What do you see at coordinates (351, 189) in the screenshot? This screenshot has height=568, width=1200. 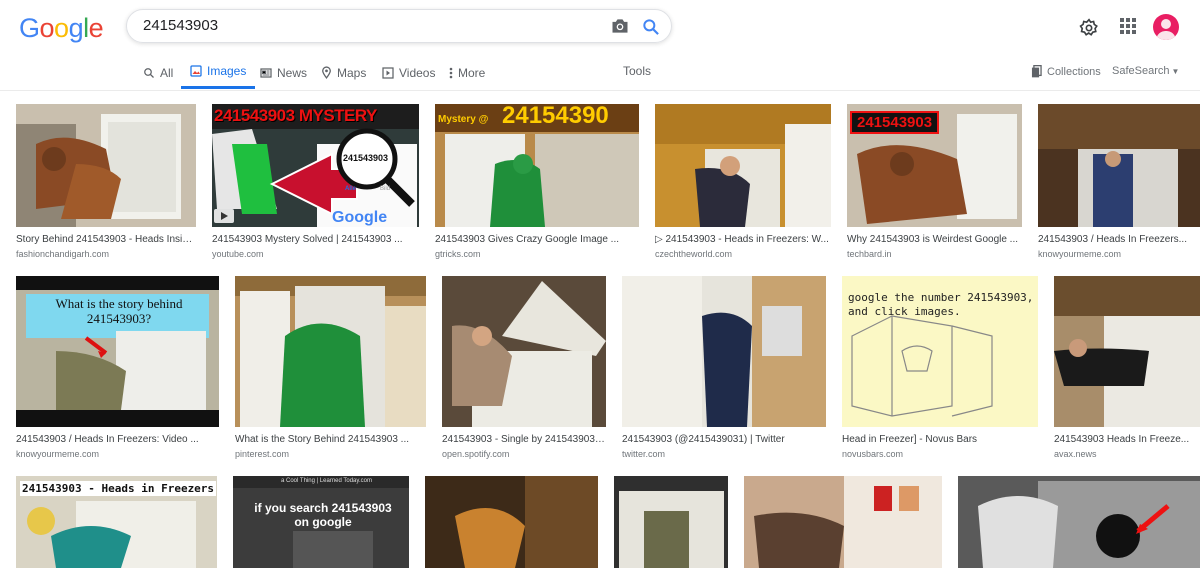 I see `tab-text: Alle` at bounding box center [351, 189].